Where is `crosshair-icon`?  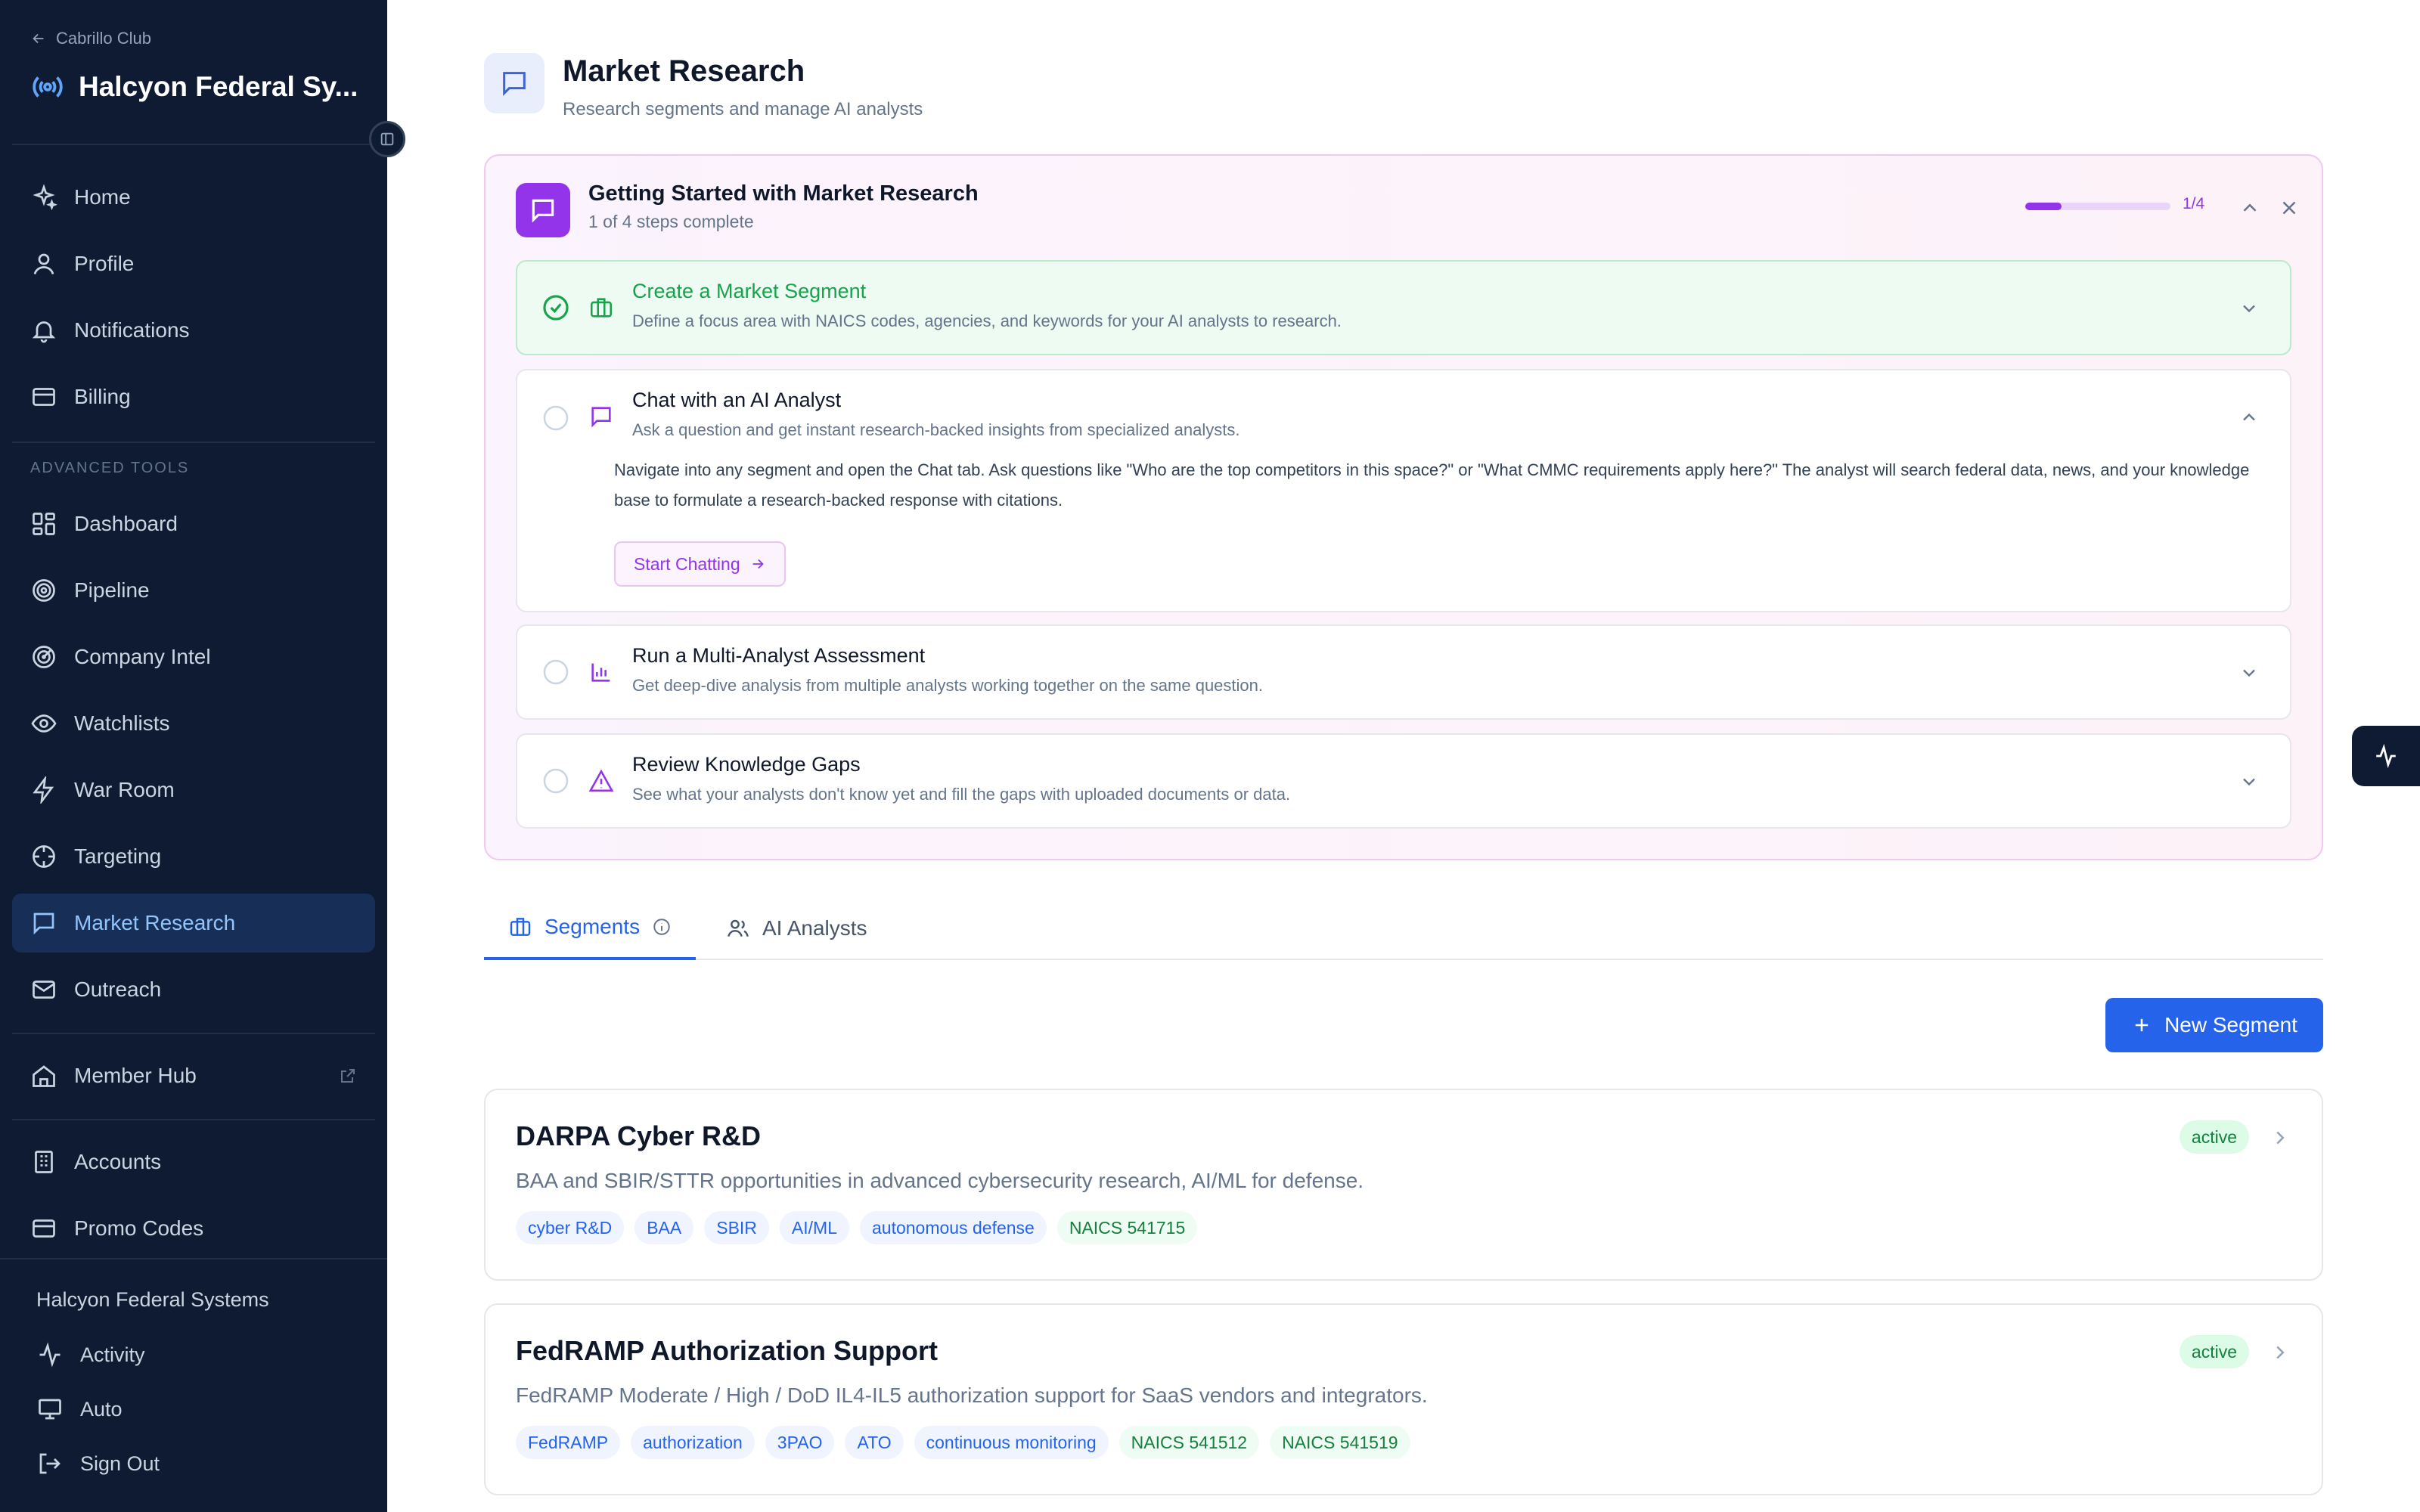 crosshair-icon is located at coordinates (44, 856).